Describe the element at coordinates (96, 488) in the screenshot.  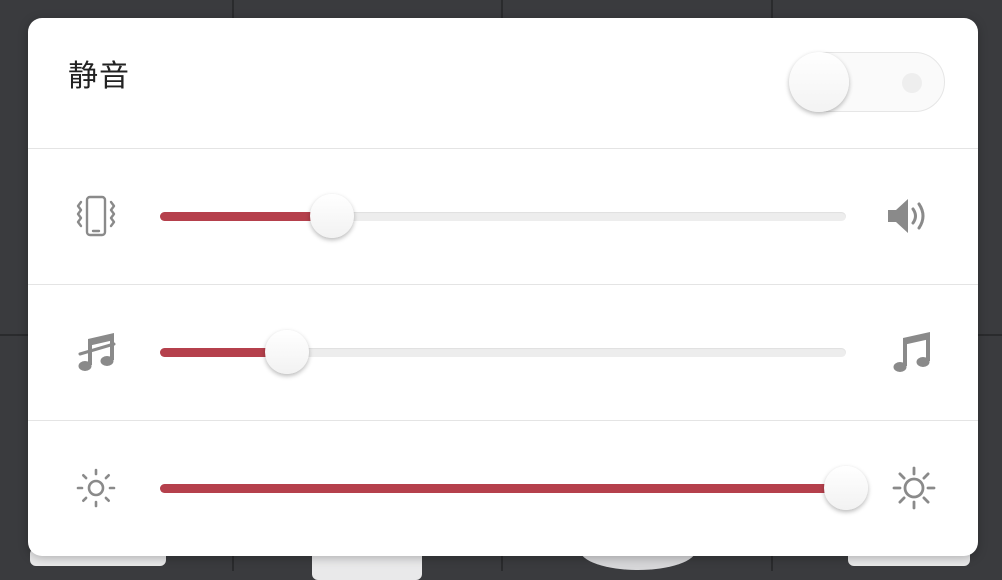
I see `brightness-low-icon` at that location.